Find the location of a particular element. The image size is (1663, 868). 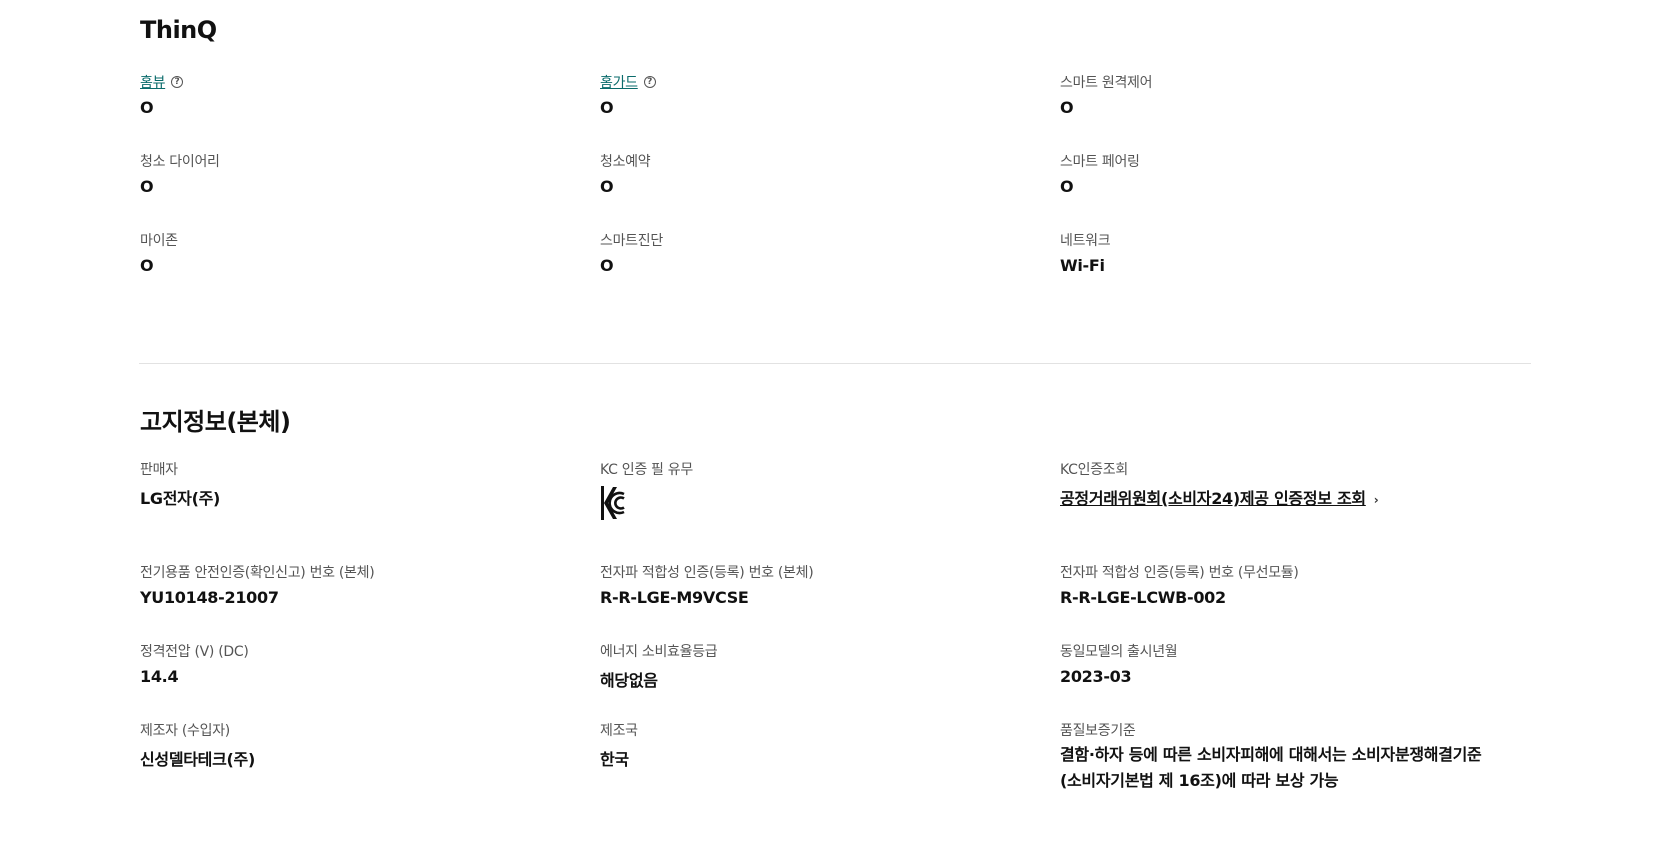

spec-value: R-R-LGE-M9VCSE is located at coordinates (674, 597).